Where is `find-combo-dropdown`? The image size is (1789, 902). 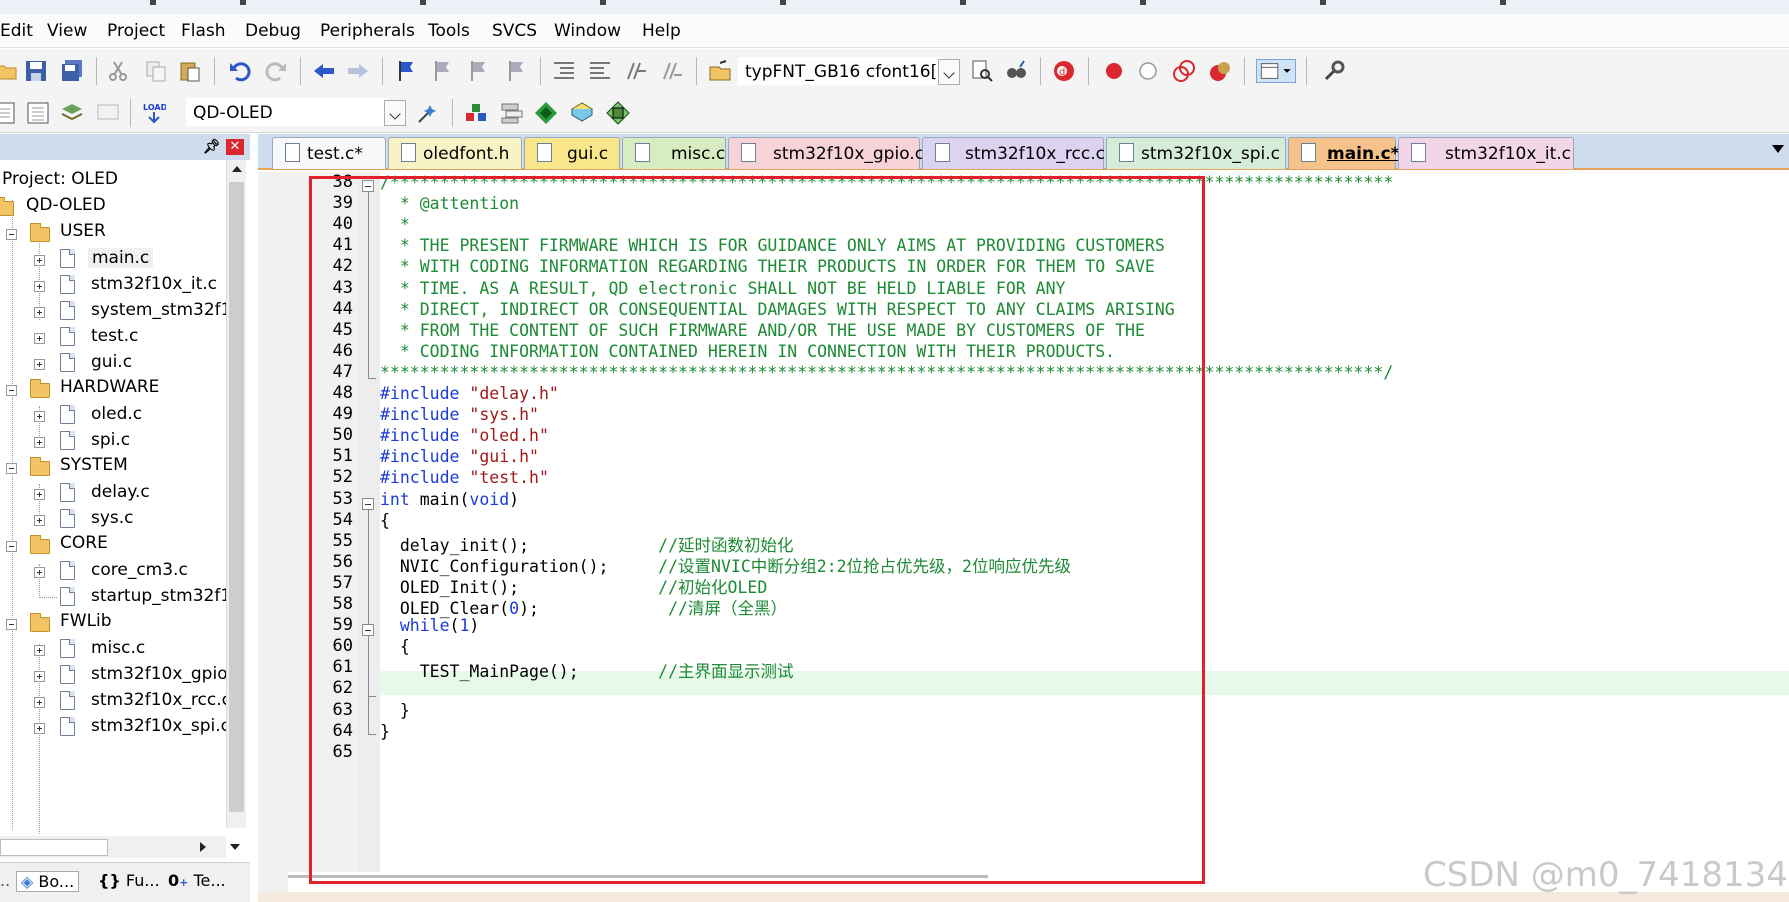
find-combo-dropdown is located at coordinates (949, 72).